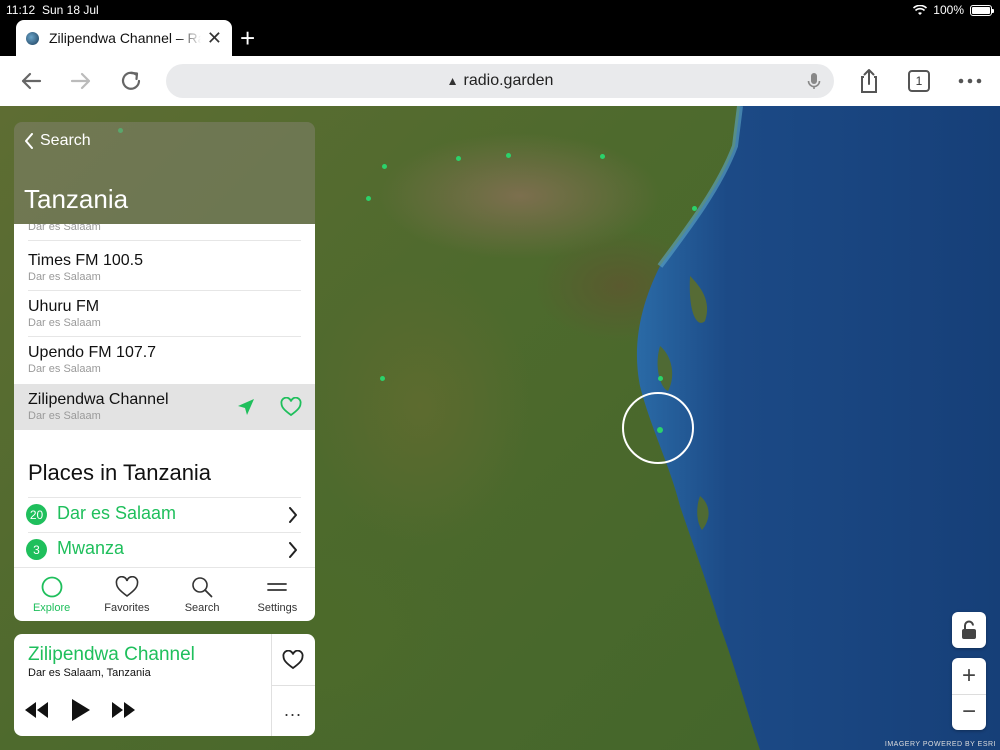 The image size is (1000, 750). I want to click on play-icon, so click(80, 710).